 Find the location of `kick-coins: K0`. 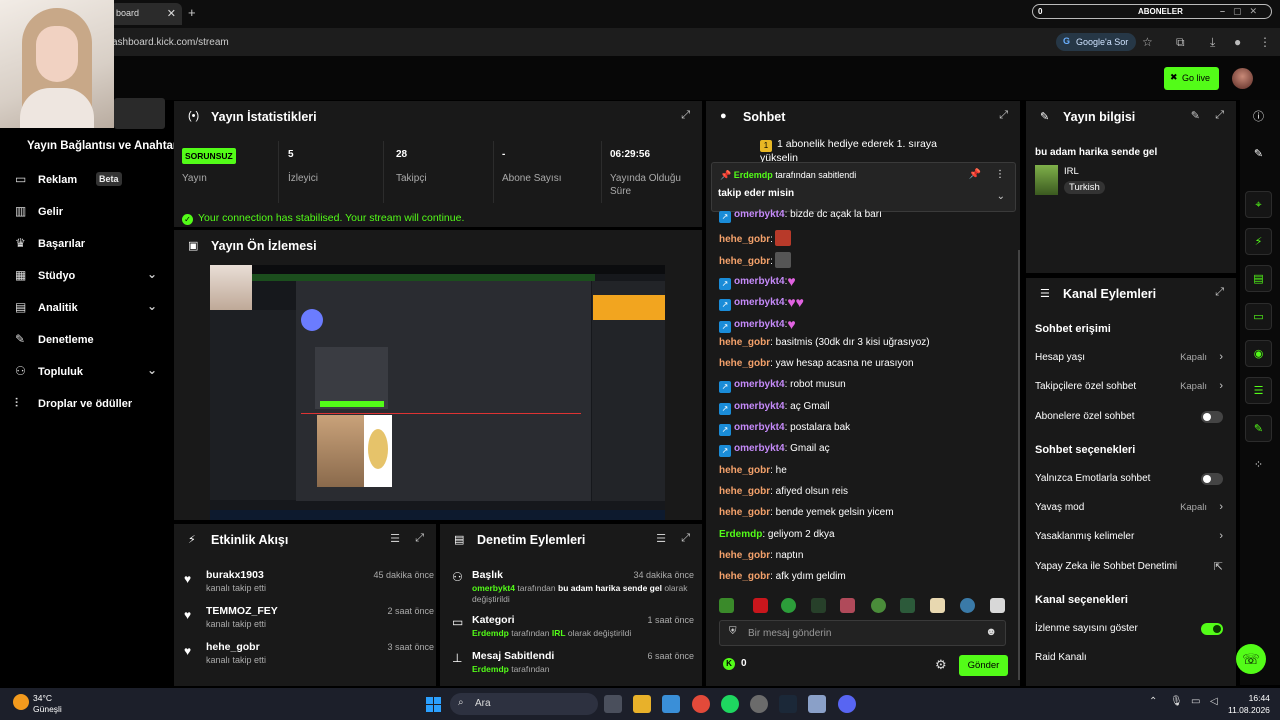

kick-coins: K0 is located at coordinates (735, 664).